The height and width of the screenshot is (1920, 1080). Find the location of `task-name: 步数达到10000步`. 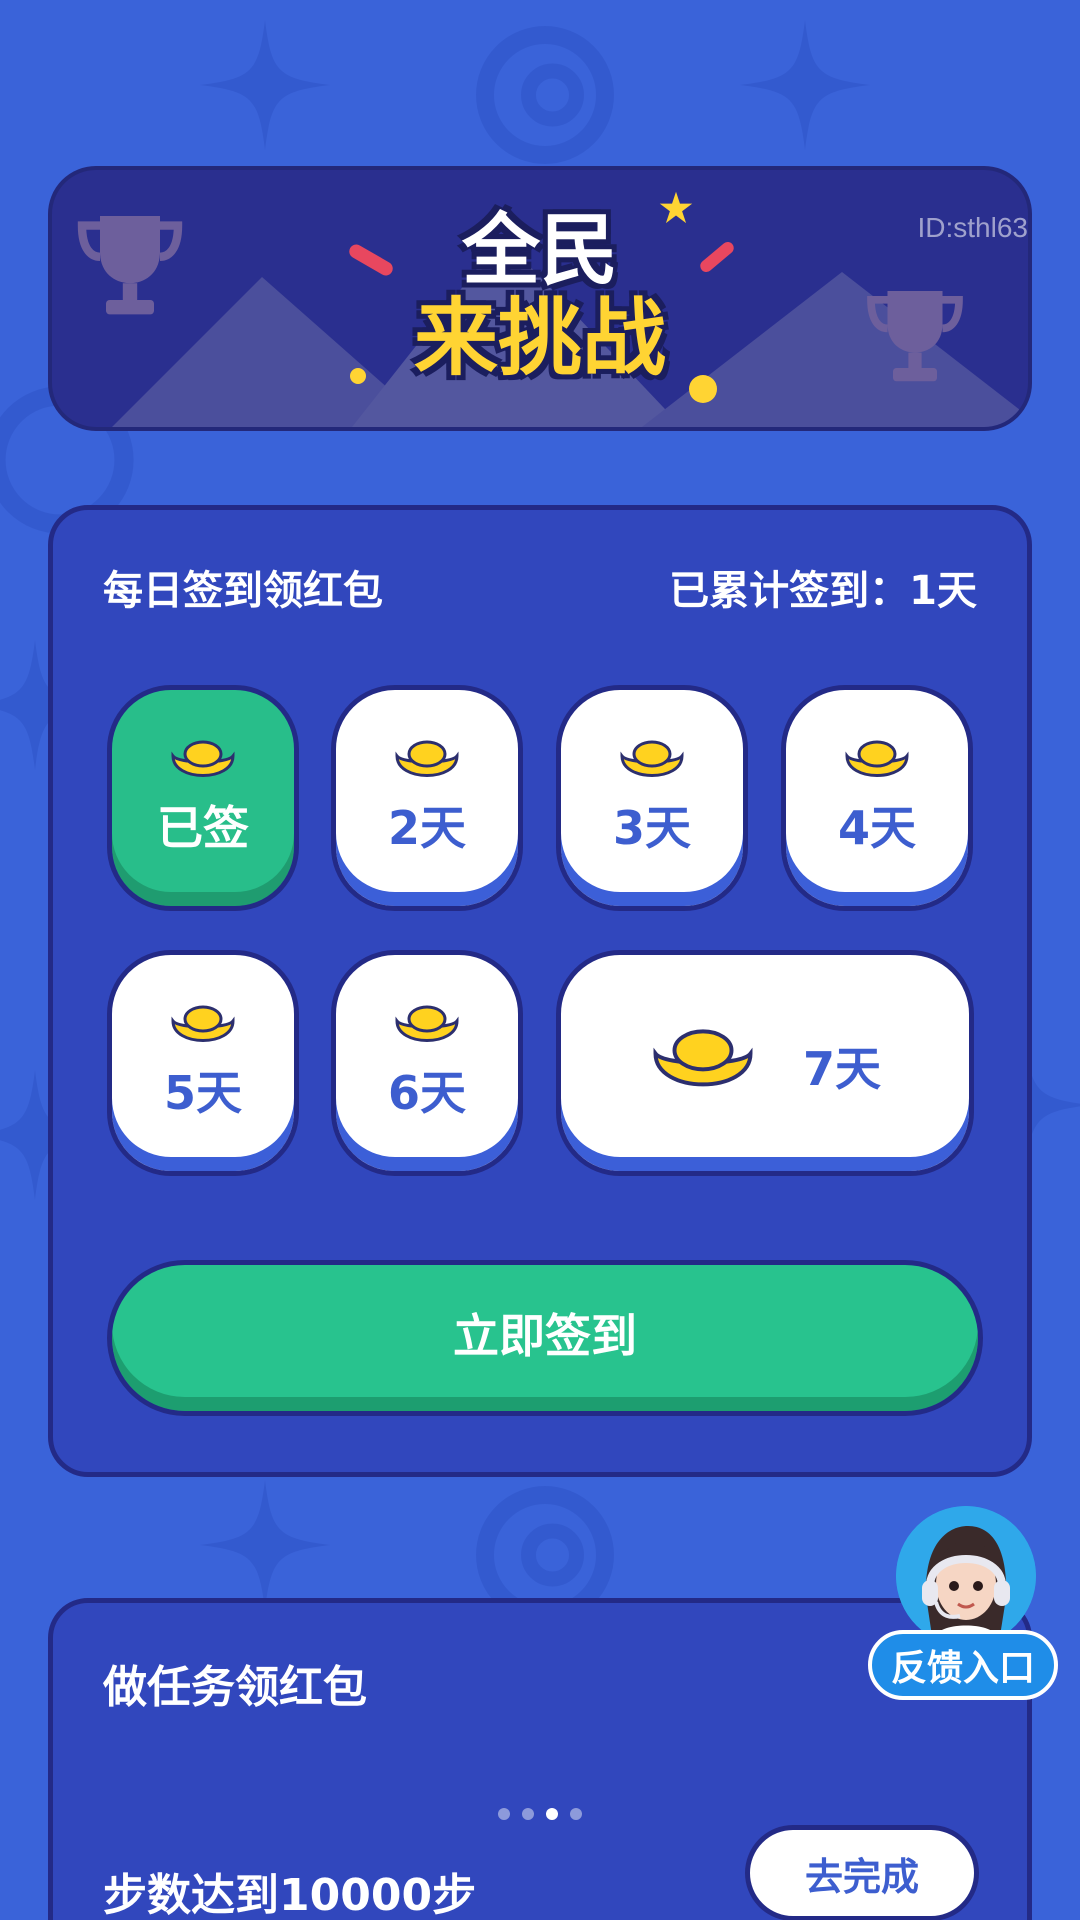

task-name: 步数达到10000步 is located at coordinates (290, 1895).